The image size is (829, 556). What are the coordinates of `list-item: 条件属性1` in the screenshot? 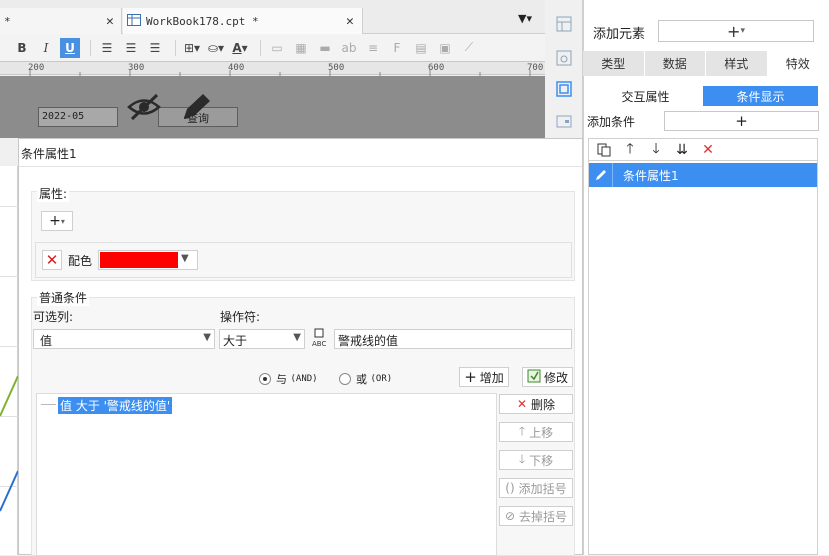 It's located at (703, 175).